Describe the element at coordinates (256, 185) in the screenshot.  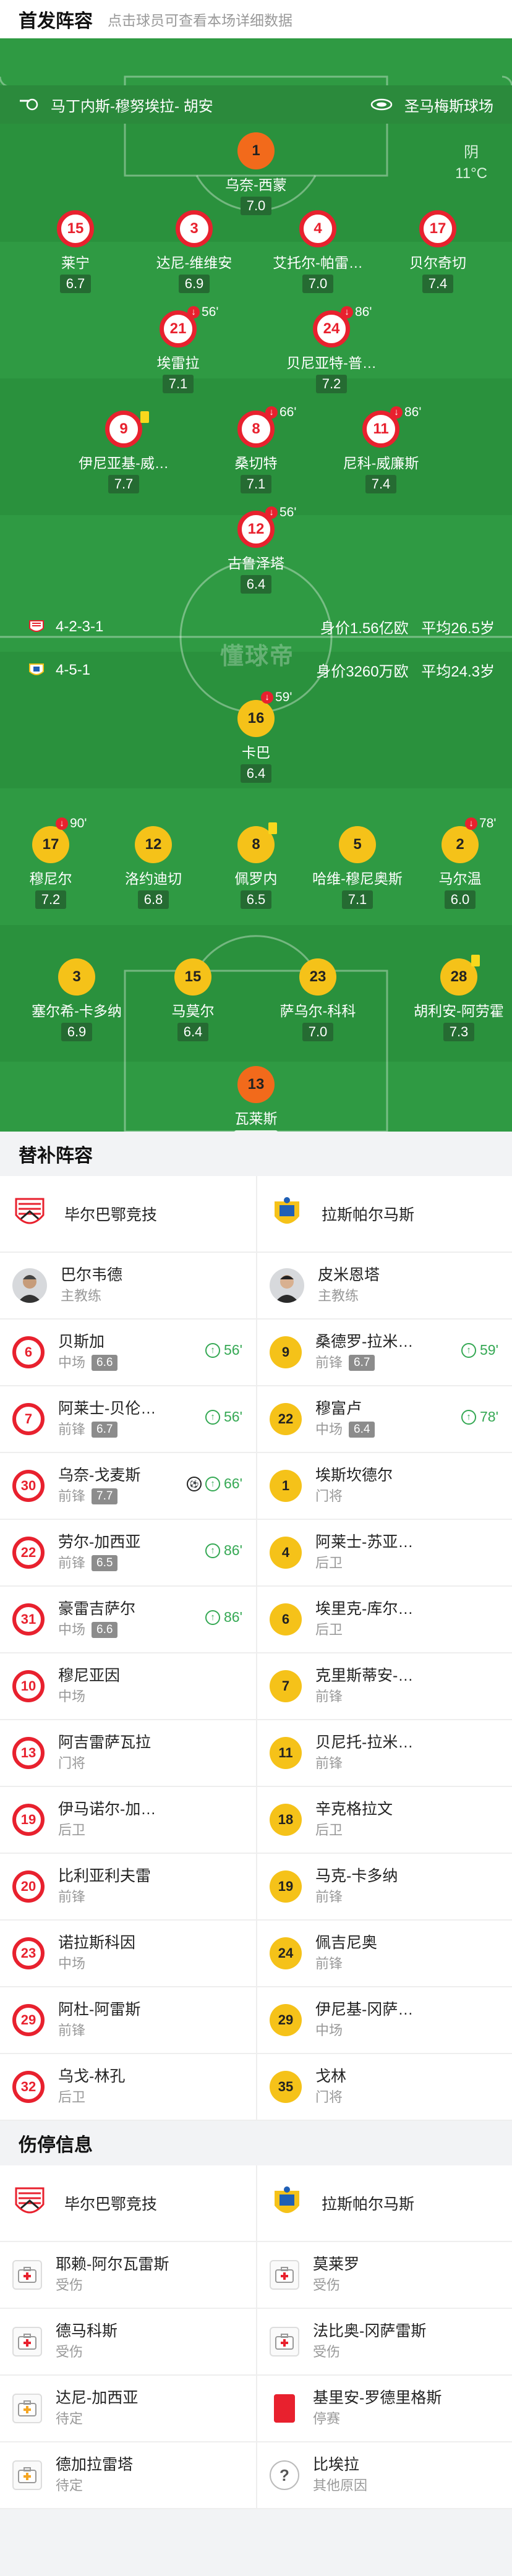
I see `player-name: 乌奈-西蒙` at that location.